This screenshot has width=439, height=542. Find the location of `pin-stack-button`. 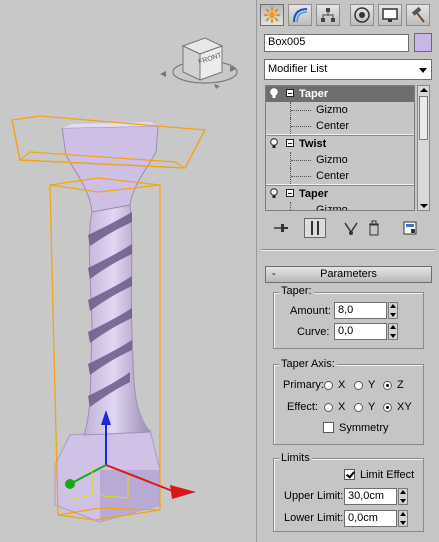

pin-stack-button is located at coordinates (281, 228).